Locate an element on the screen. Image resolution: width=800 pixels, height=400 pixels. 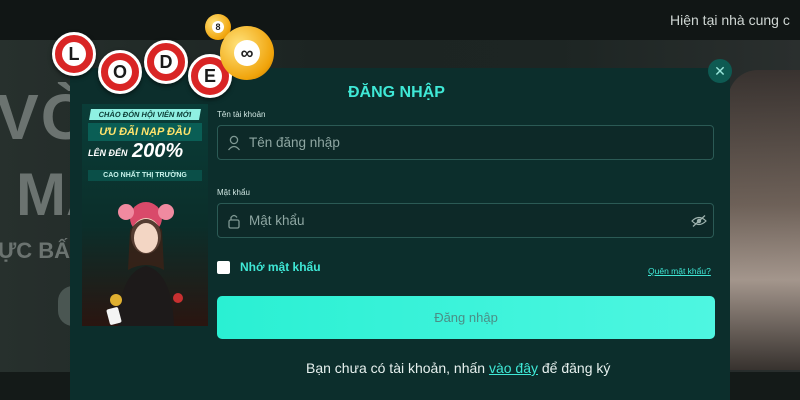
site-logo: L O D E 8 ∞ is located at coordinates (163, 55).